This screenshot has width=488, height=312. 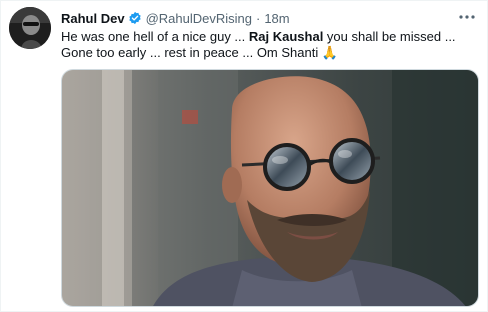 I want to click on mentioned-name: Raj Kaushal, so click(x=286, y=36).